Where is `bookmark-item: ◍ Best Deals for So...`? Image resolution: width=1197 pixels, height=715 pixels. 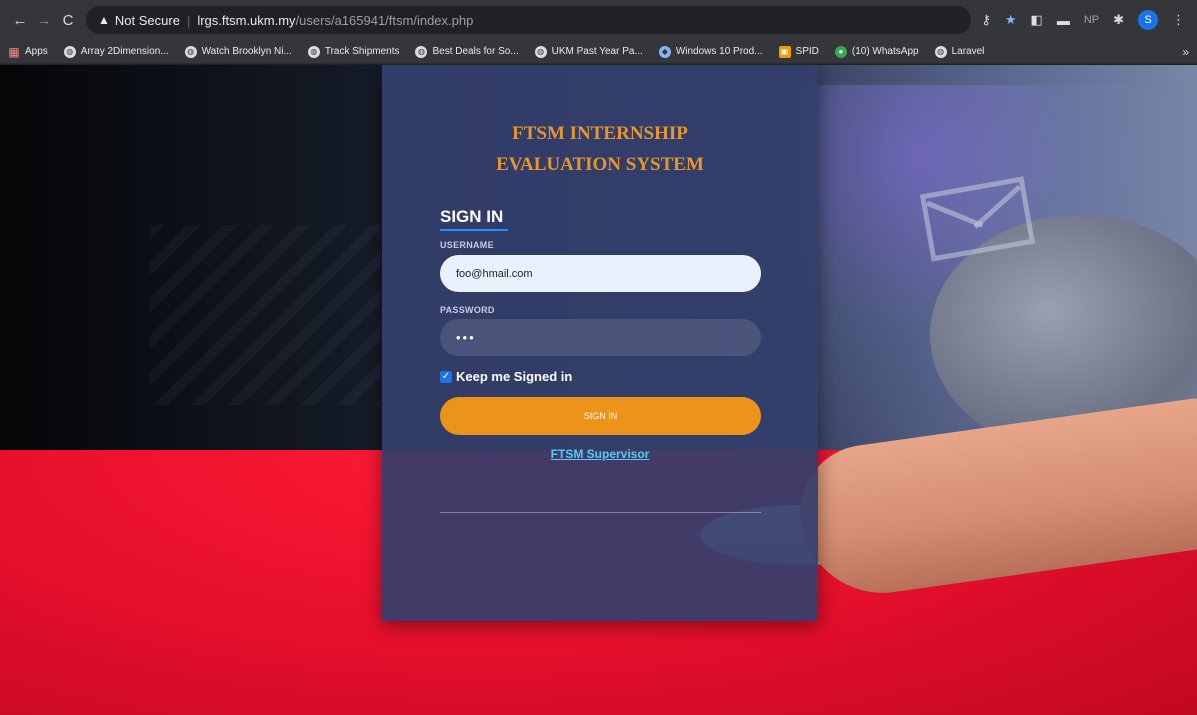
bookmark-item: ◍ Best Deals for So... is located at coordinates (467, 51).